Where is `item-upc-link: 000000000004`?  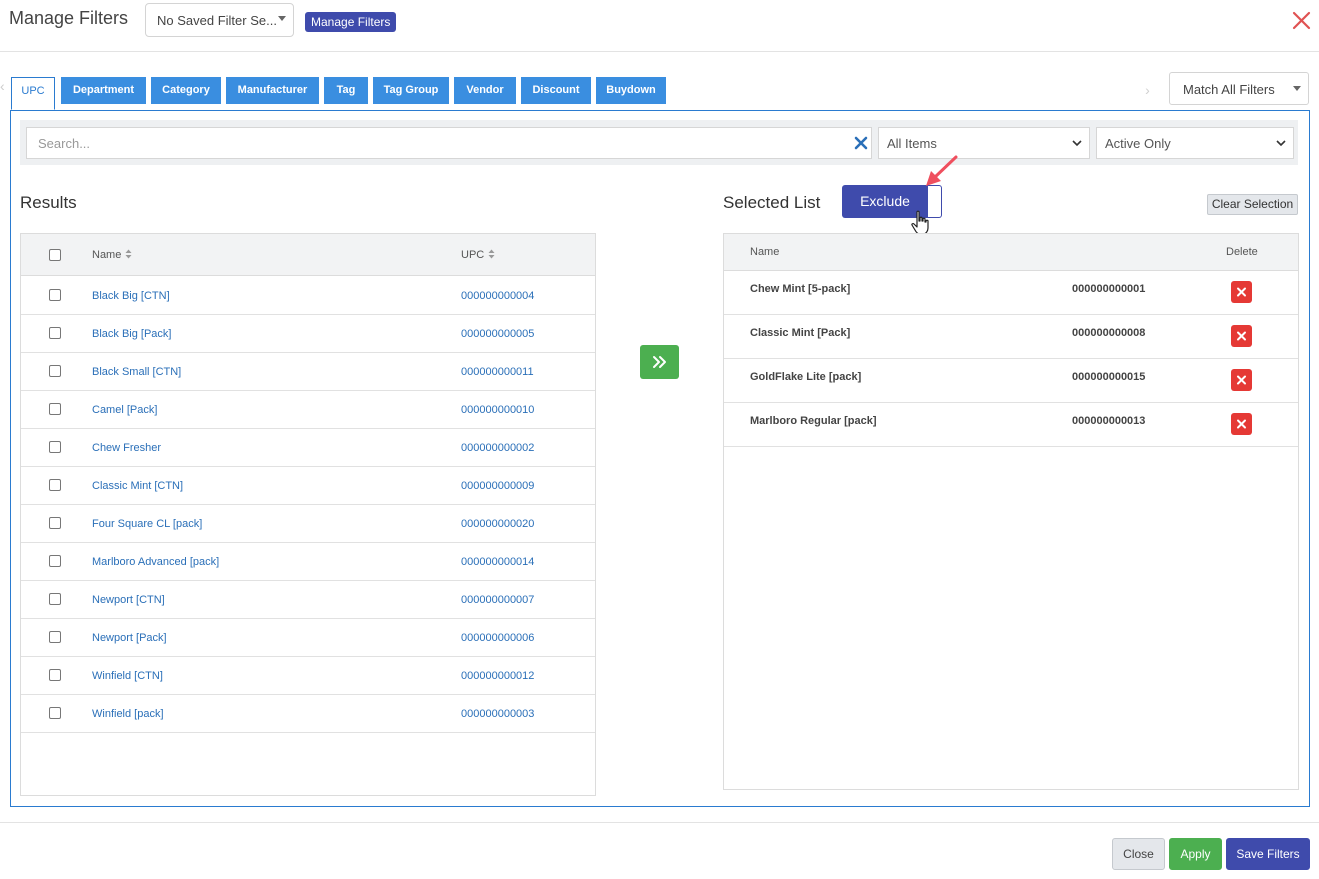
item-upc-link: 000000000004 is located at coordinates (497, 296).